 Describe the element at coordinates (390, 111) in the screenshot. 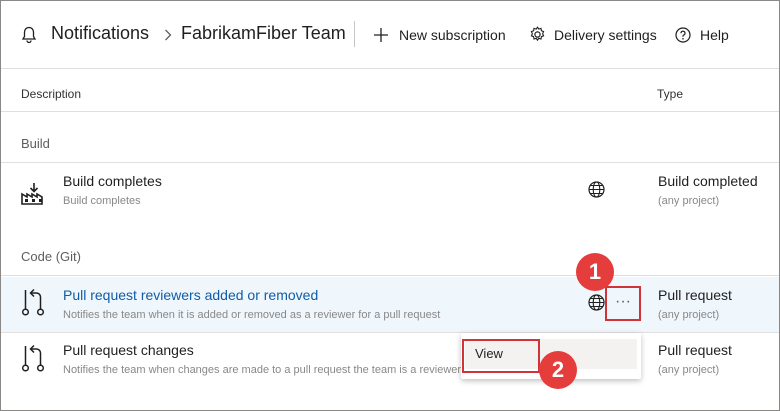

I see `column-header-separator` at that location.